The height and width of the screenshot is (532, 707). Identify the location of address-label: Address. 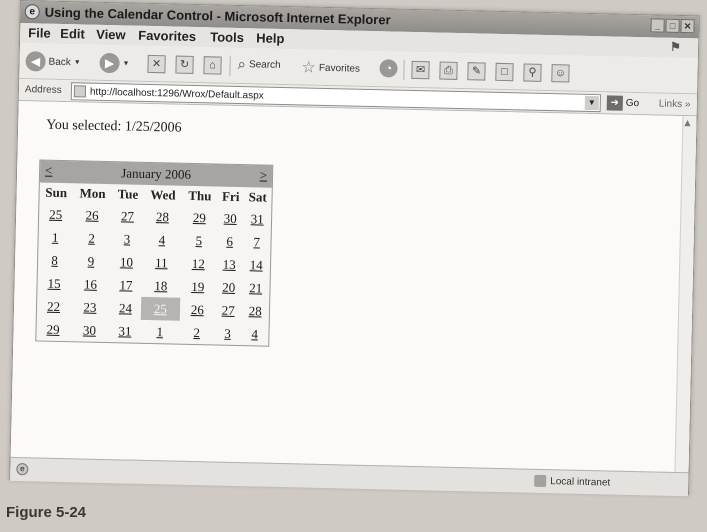
(43, 90).